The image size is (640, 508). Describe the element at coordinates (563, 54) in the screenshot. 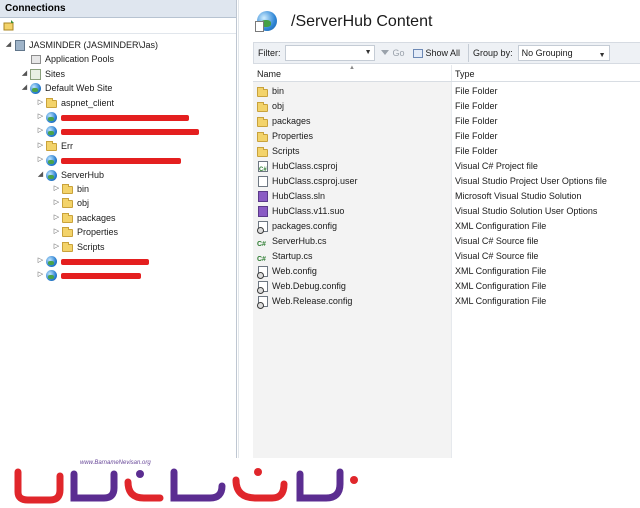

I see `group-by-select: No Grouping ▼` at that location.